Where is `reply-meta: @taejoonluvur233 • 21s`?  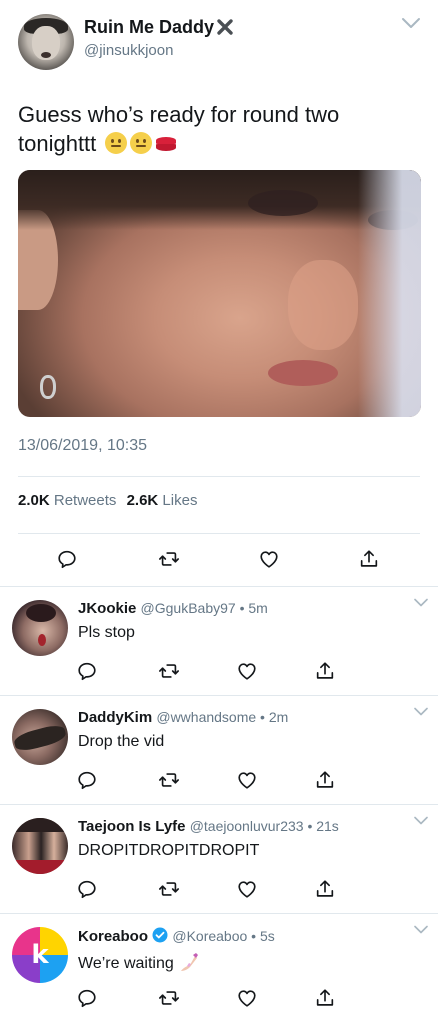 reply-meta: @taejoonluvur233 • 21s is located at coordinates (264, 826).